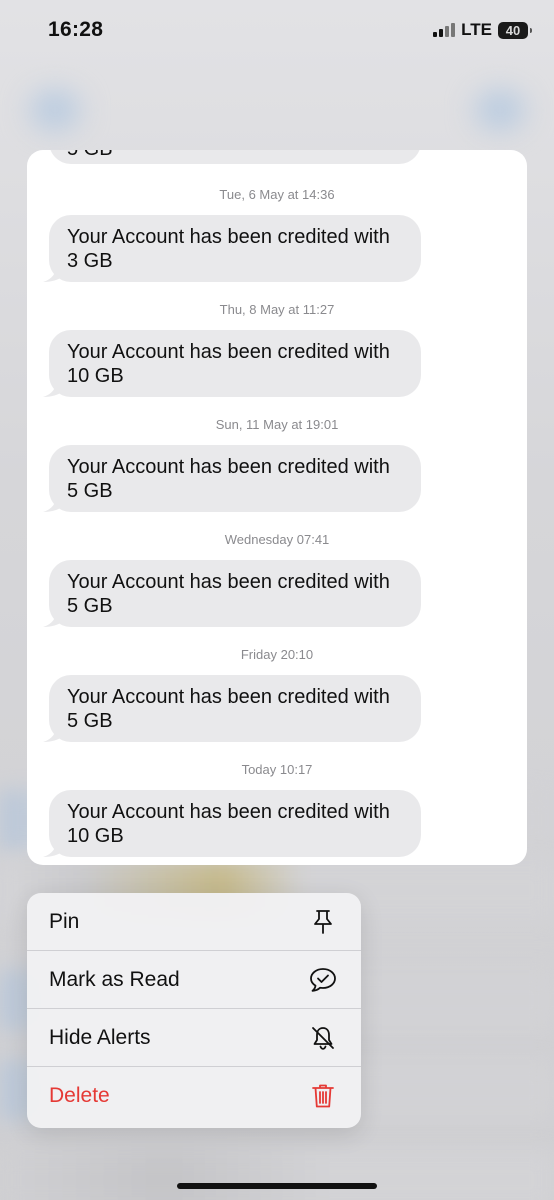 This screenshot has width=554, height=1200. What do you see at coordinates (500, 110) in the screenshot?
I see `blurred-compose-icon` at bounding box center [500, 110].